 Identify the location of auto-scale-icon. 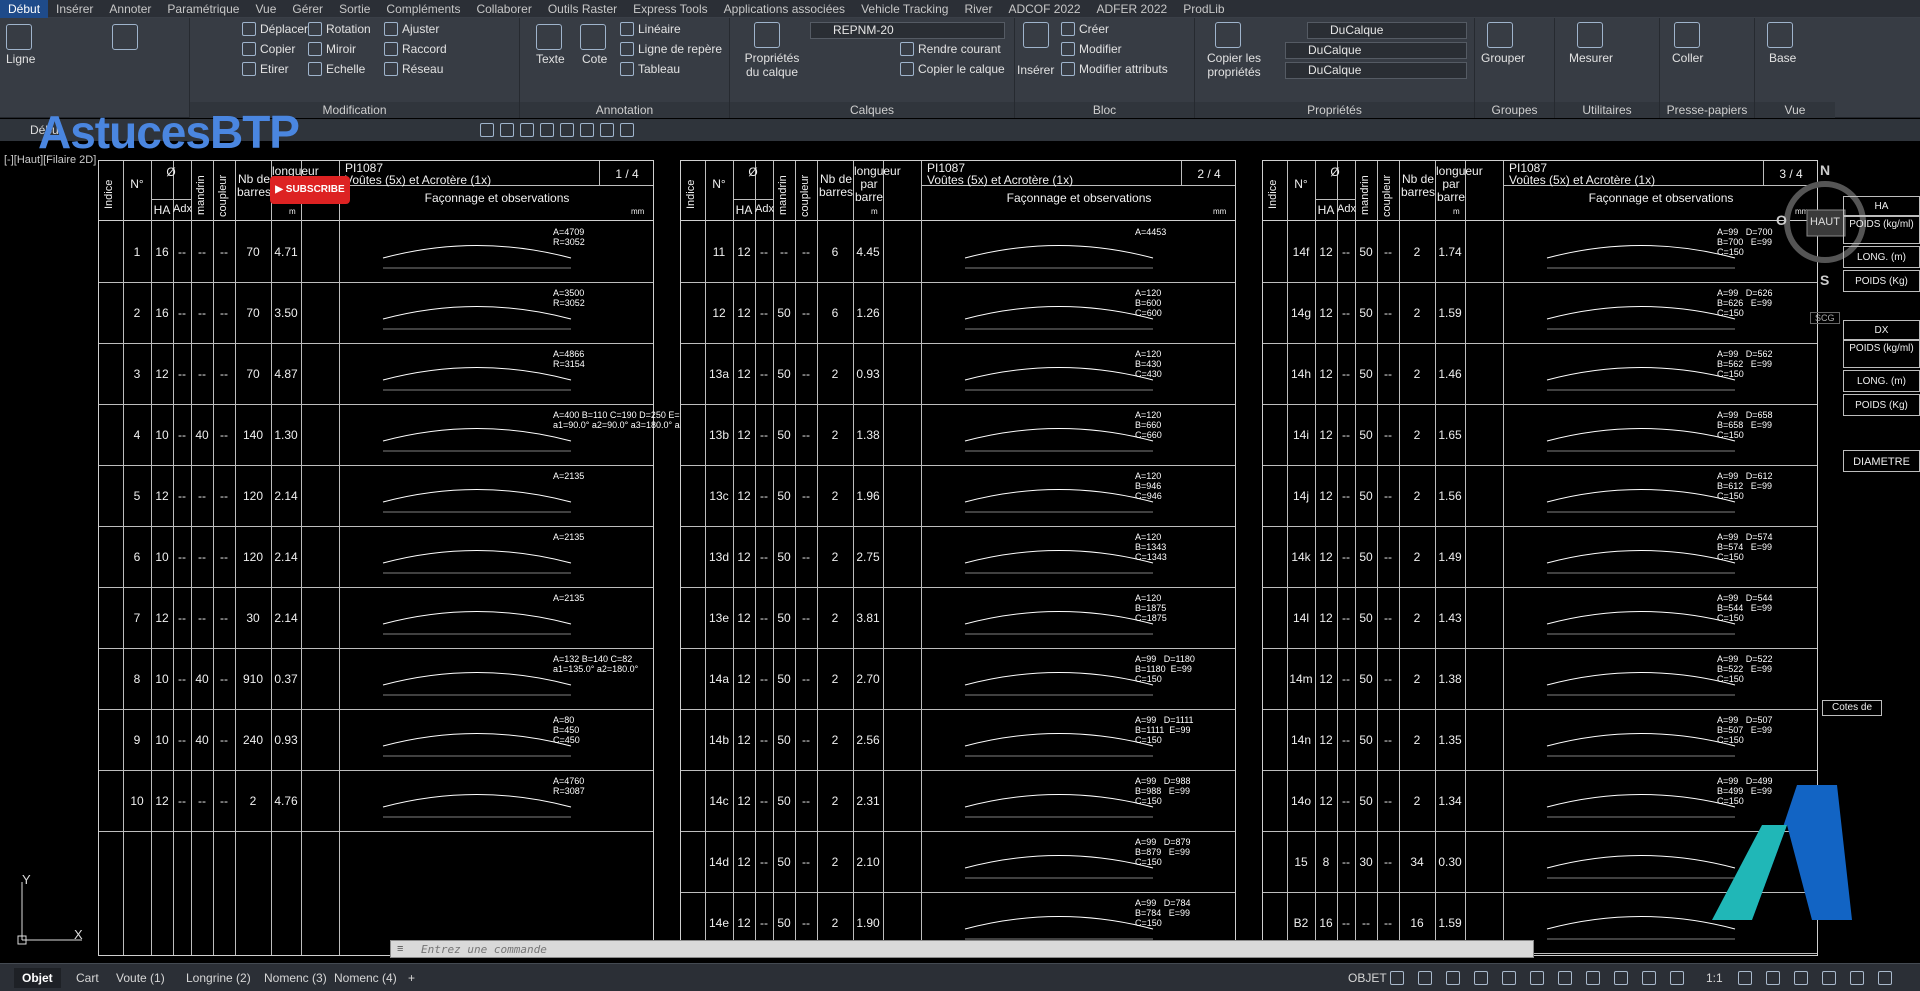
(1677, 978).